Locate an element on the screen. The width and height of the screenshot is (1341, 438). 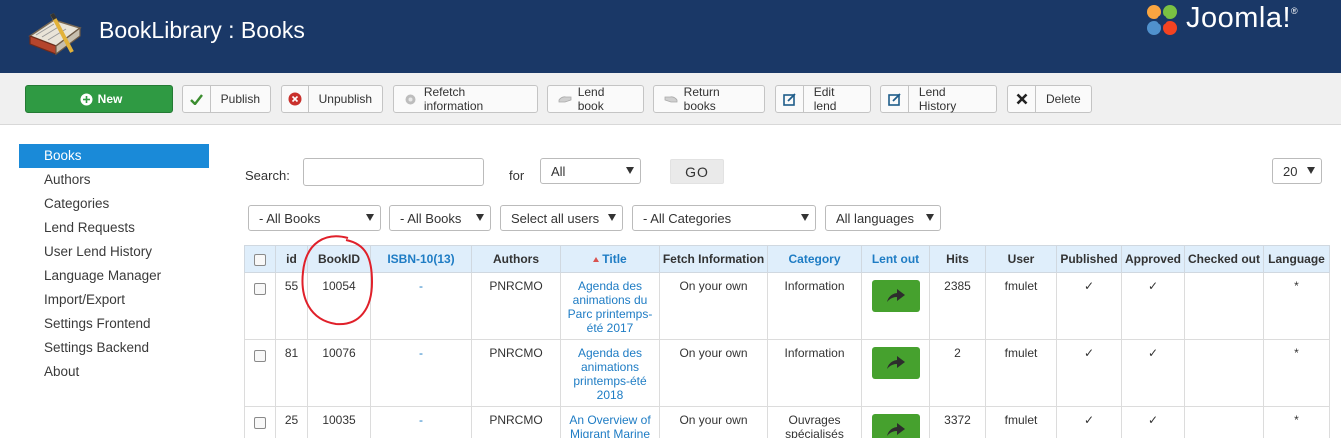
books-filter-select-2: - All Books is located at coordinates (440, 218).